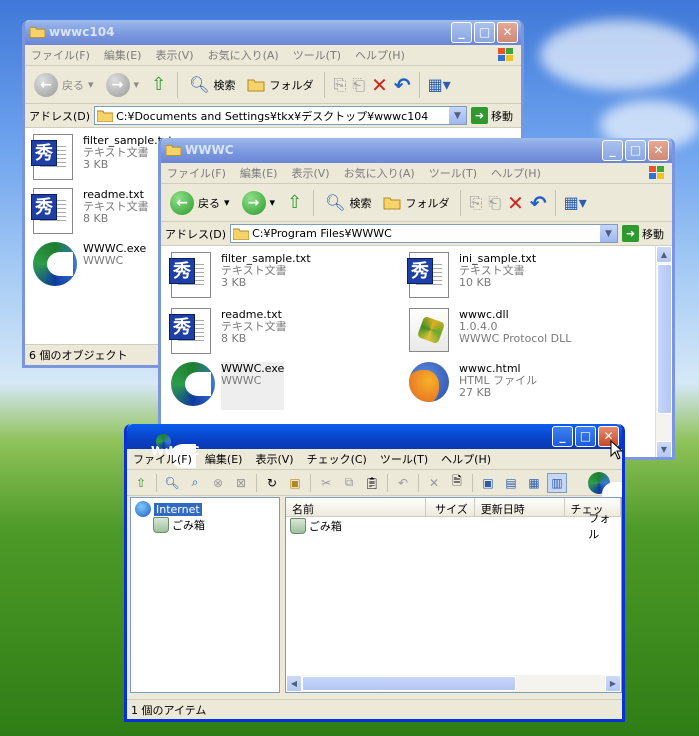 The height and width of the screenshot is (736, 699). Describe the element at coordinates (453, 526) in the screenshot. I see `table-row: ごみ箱 フォル` at that location.